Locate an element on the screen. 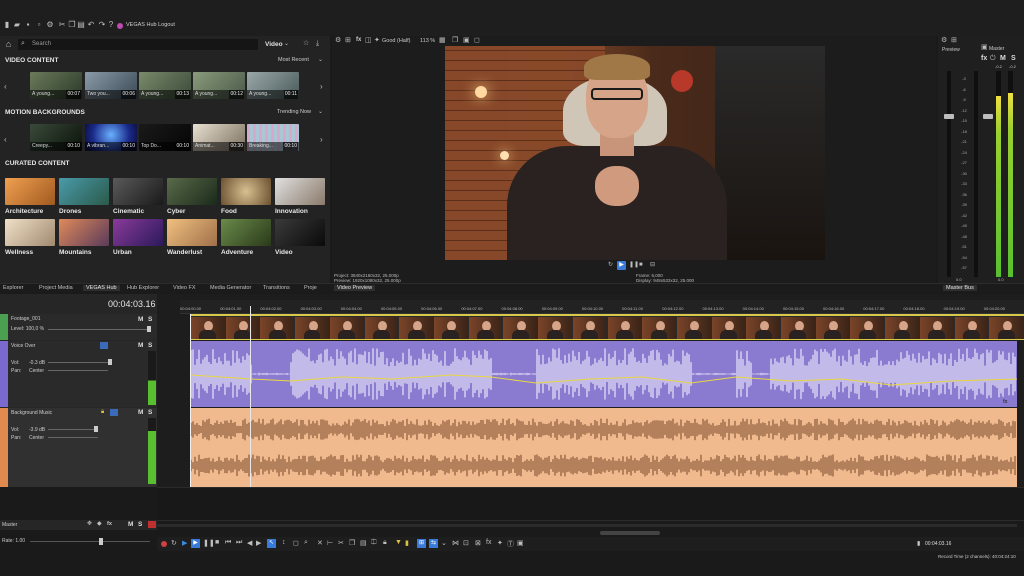 This screenshot has height=576, width=1024. record-button is located at coordinates (164, 544).